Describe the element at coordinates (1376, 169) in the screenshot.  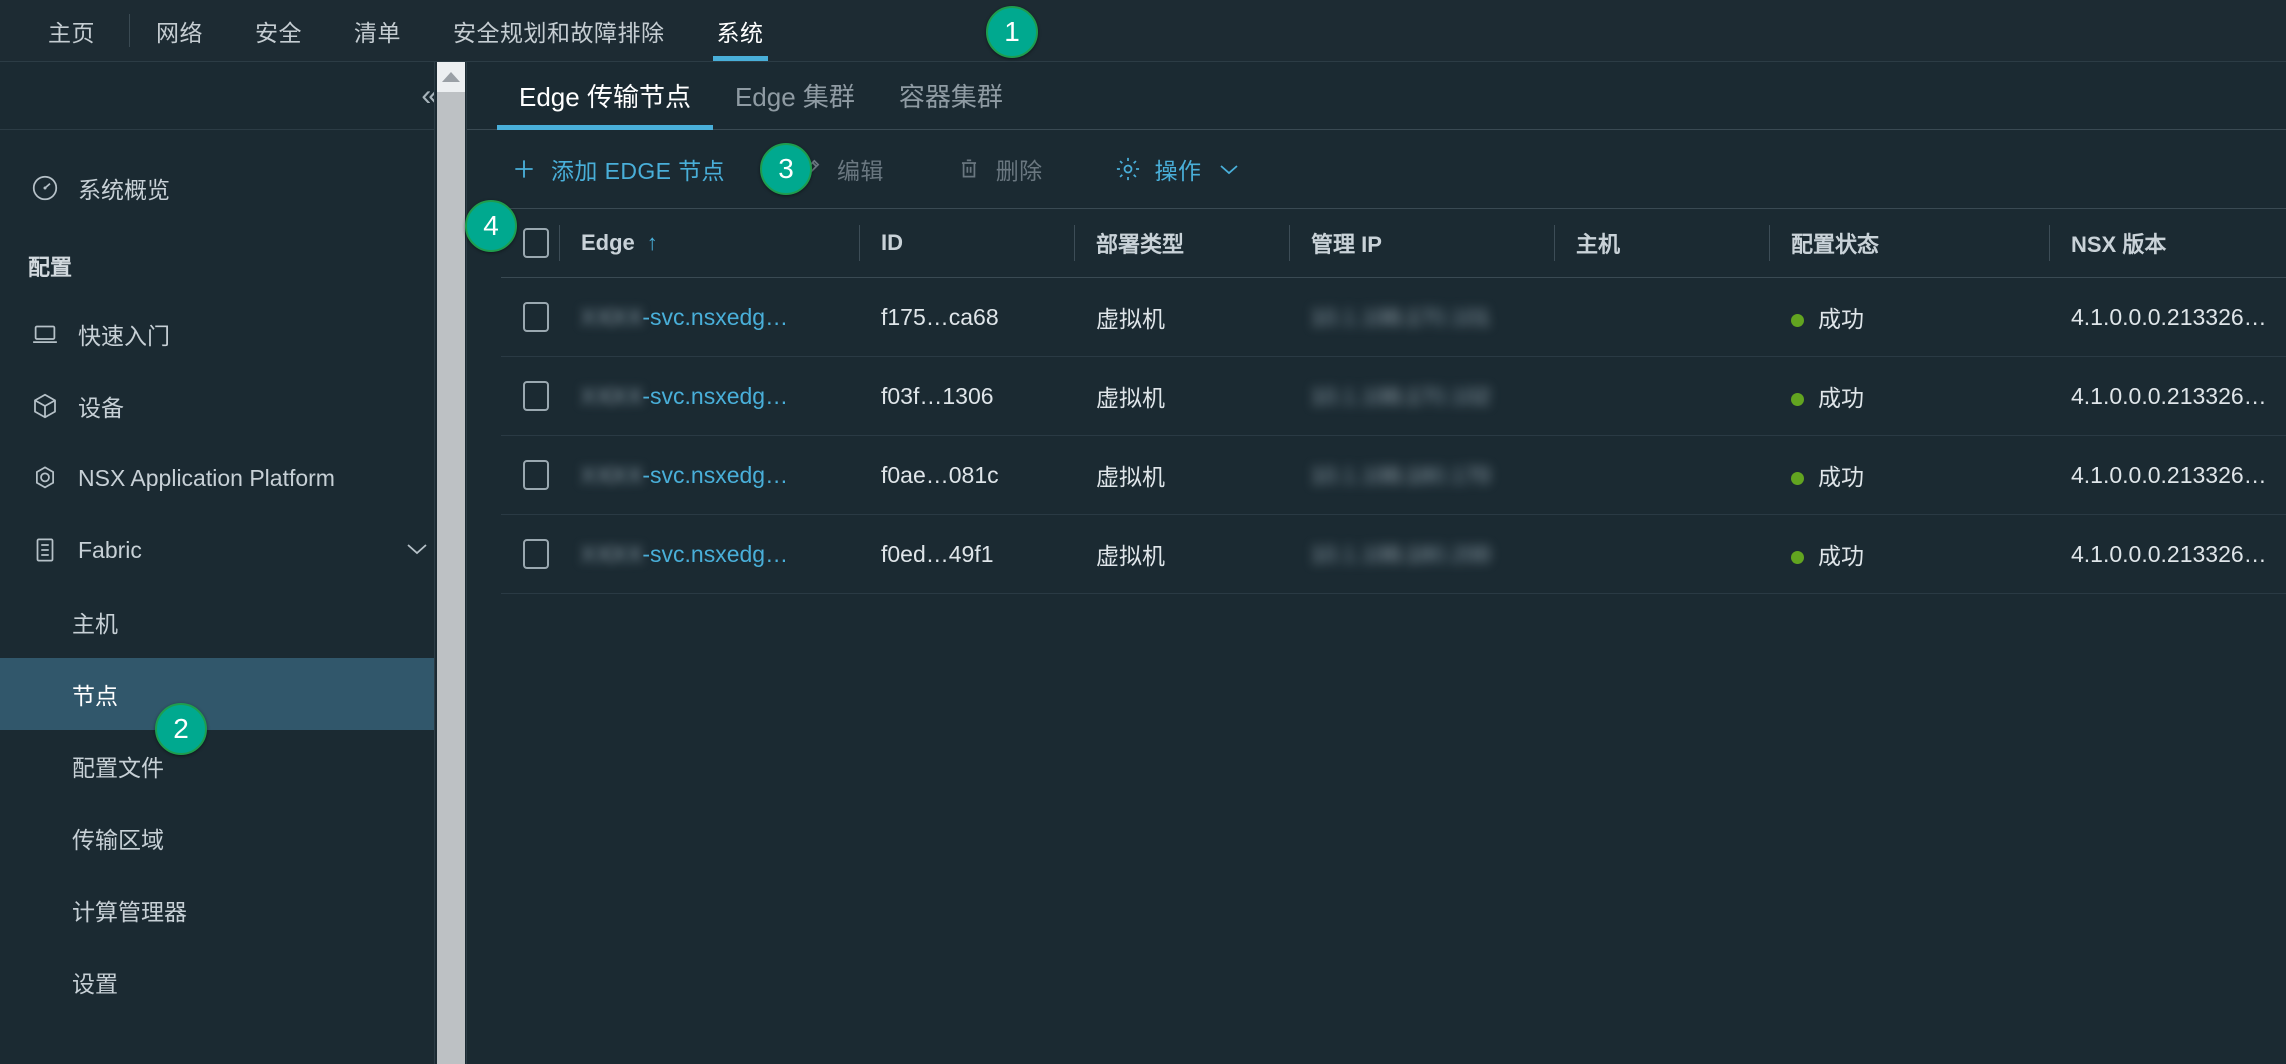
I see `action-toolbar: 添加 EDGE 节点 编辑 删除 操作` at that location.